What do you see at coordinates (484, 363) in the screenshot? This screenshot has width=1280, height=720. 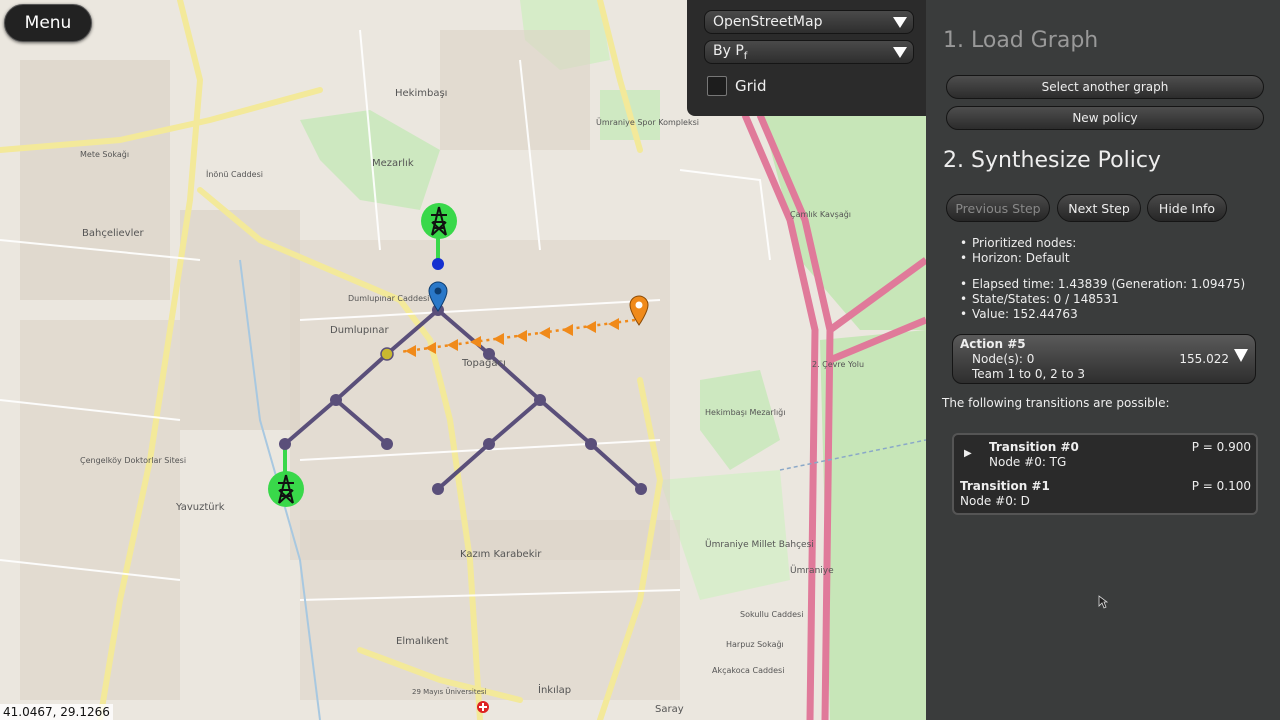 I see `place-label: Topağacı` at bounding box center [484, 363].